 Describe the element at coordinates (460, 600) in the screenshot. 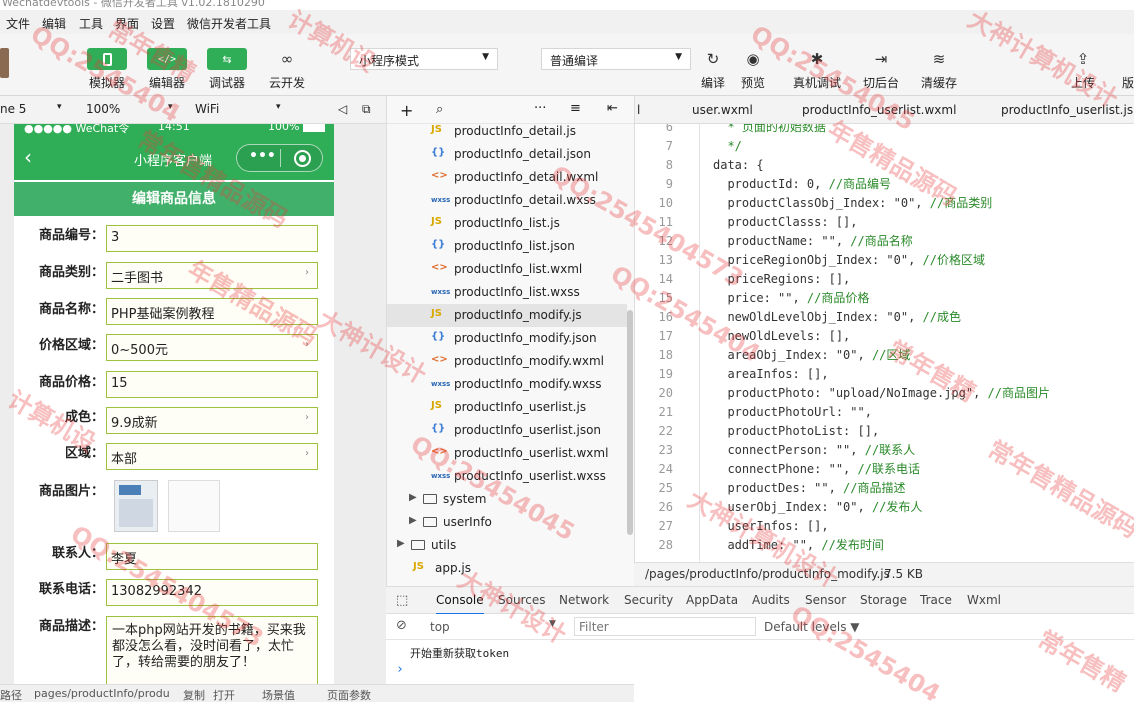

I see `tab-console: Console` at that location.